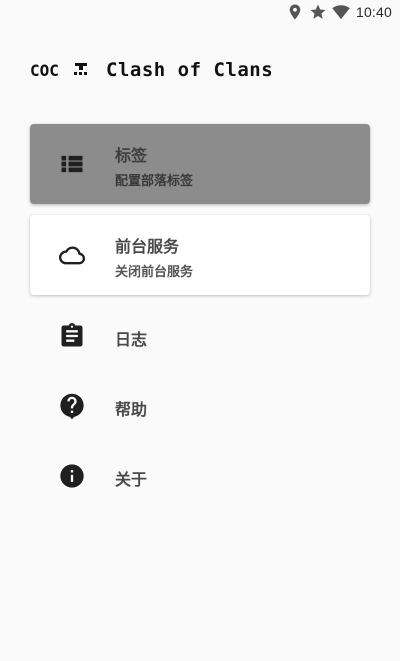 Image resolution: width=400 pixels, height=661 pixels. I want to click on star-icon, so click(318, 11).